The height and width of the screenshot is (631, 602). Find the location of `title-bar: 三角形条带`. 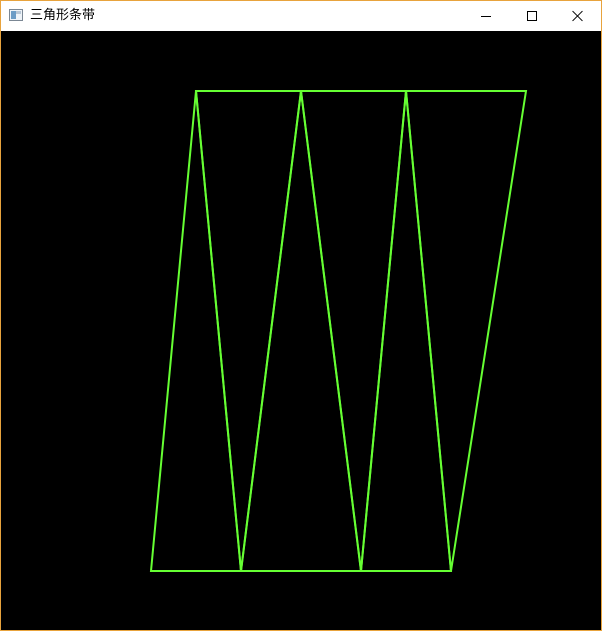

title-bar: 三角形条带 is located at coordinates (301, 16).